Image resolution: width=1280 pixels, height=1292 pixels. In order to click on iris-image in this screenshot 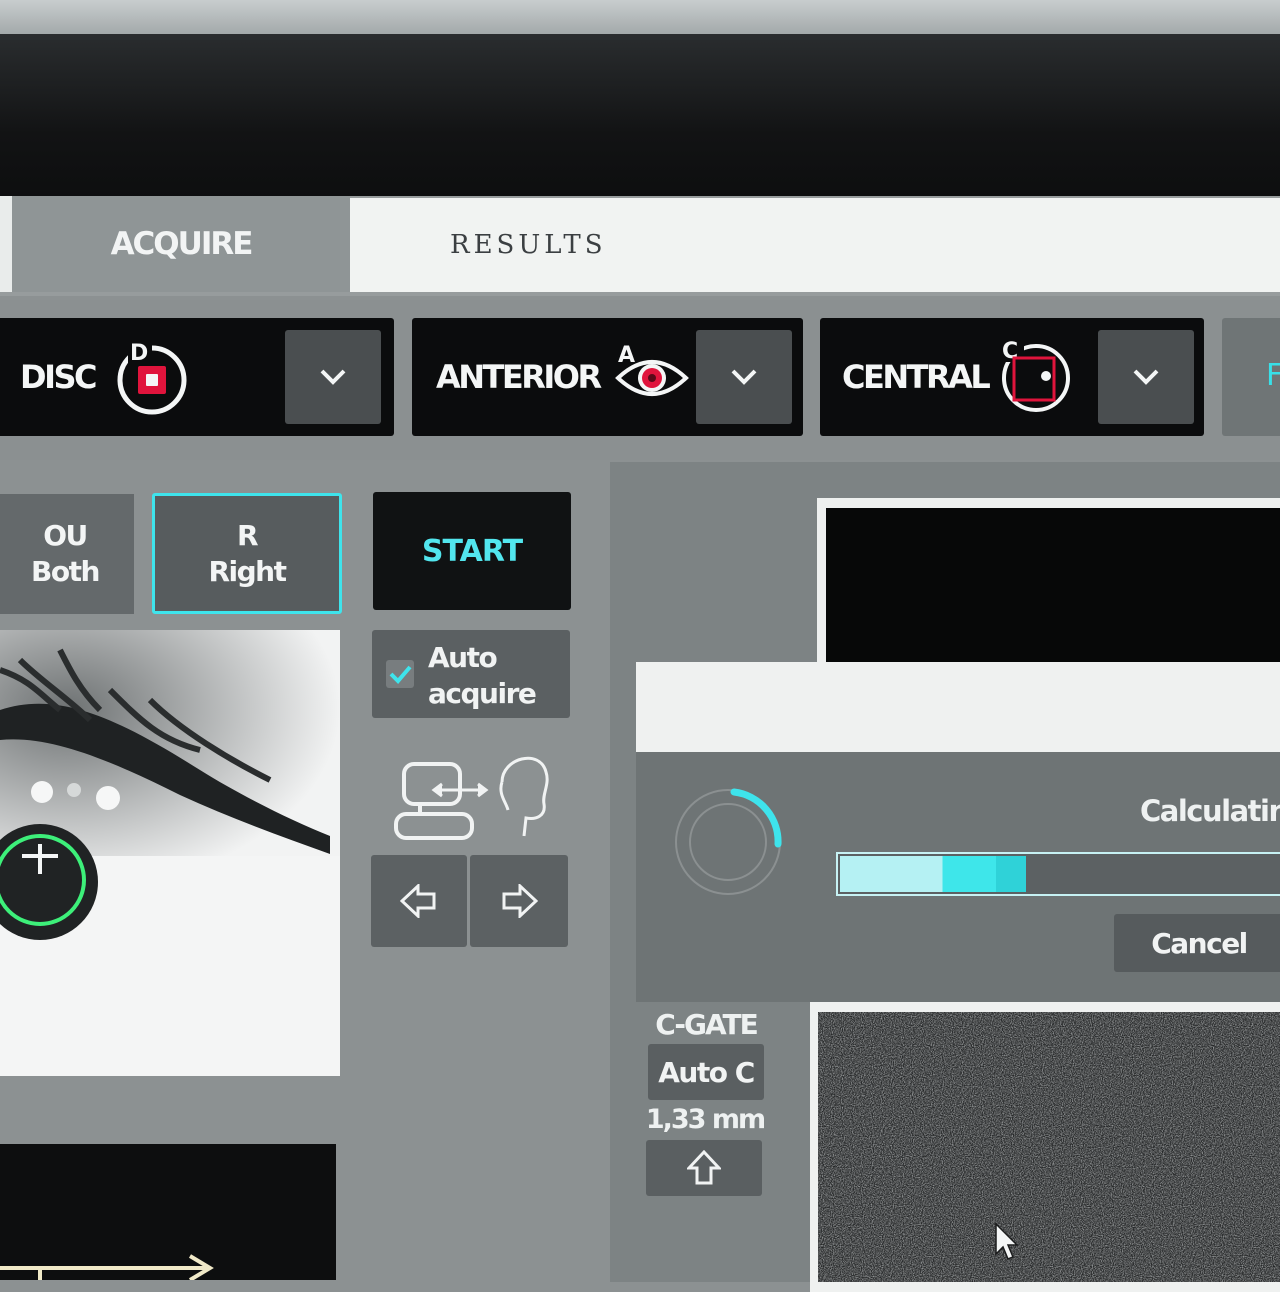, I will do `click(170, 853)`.